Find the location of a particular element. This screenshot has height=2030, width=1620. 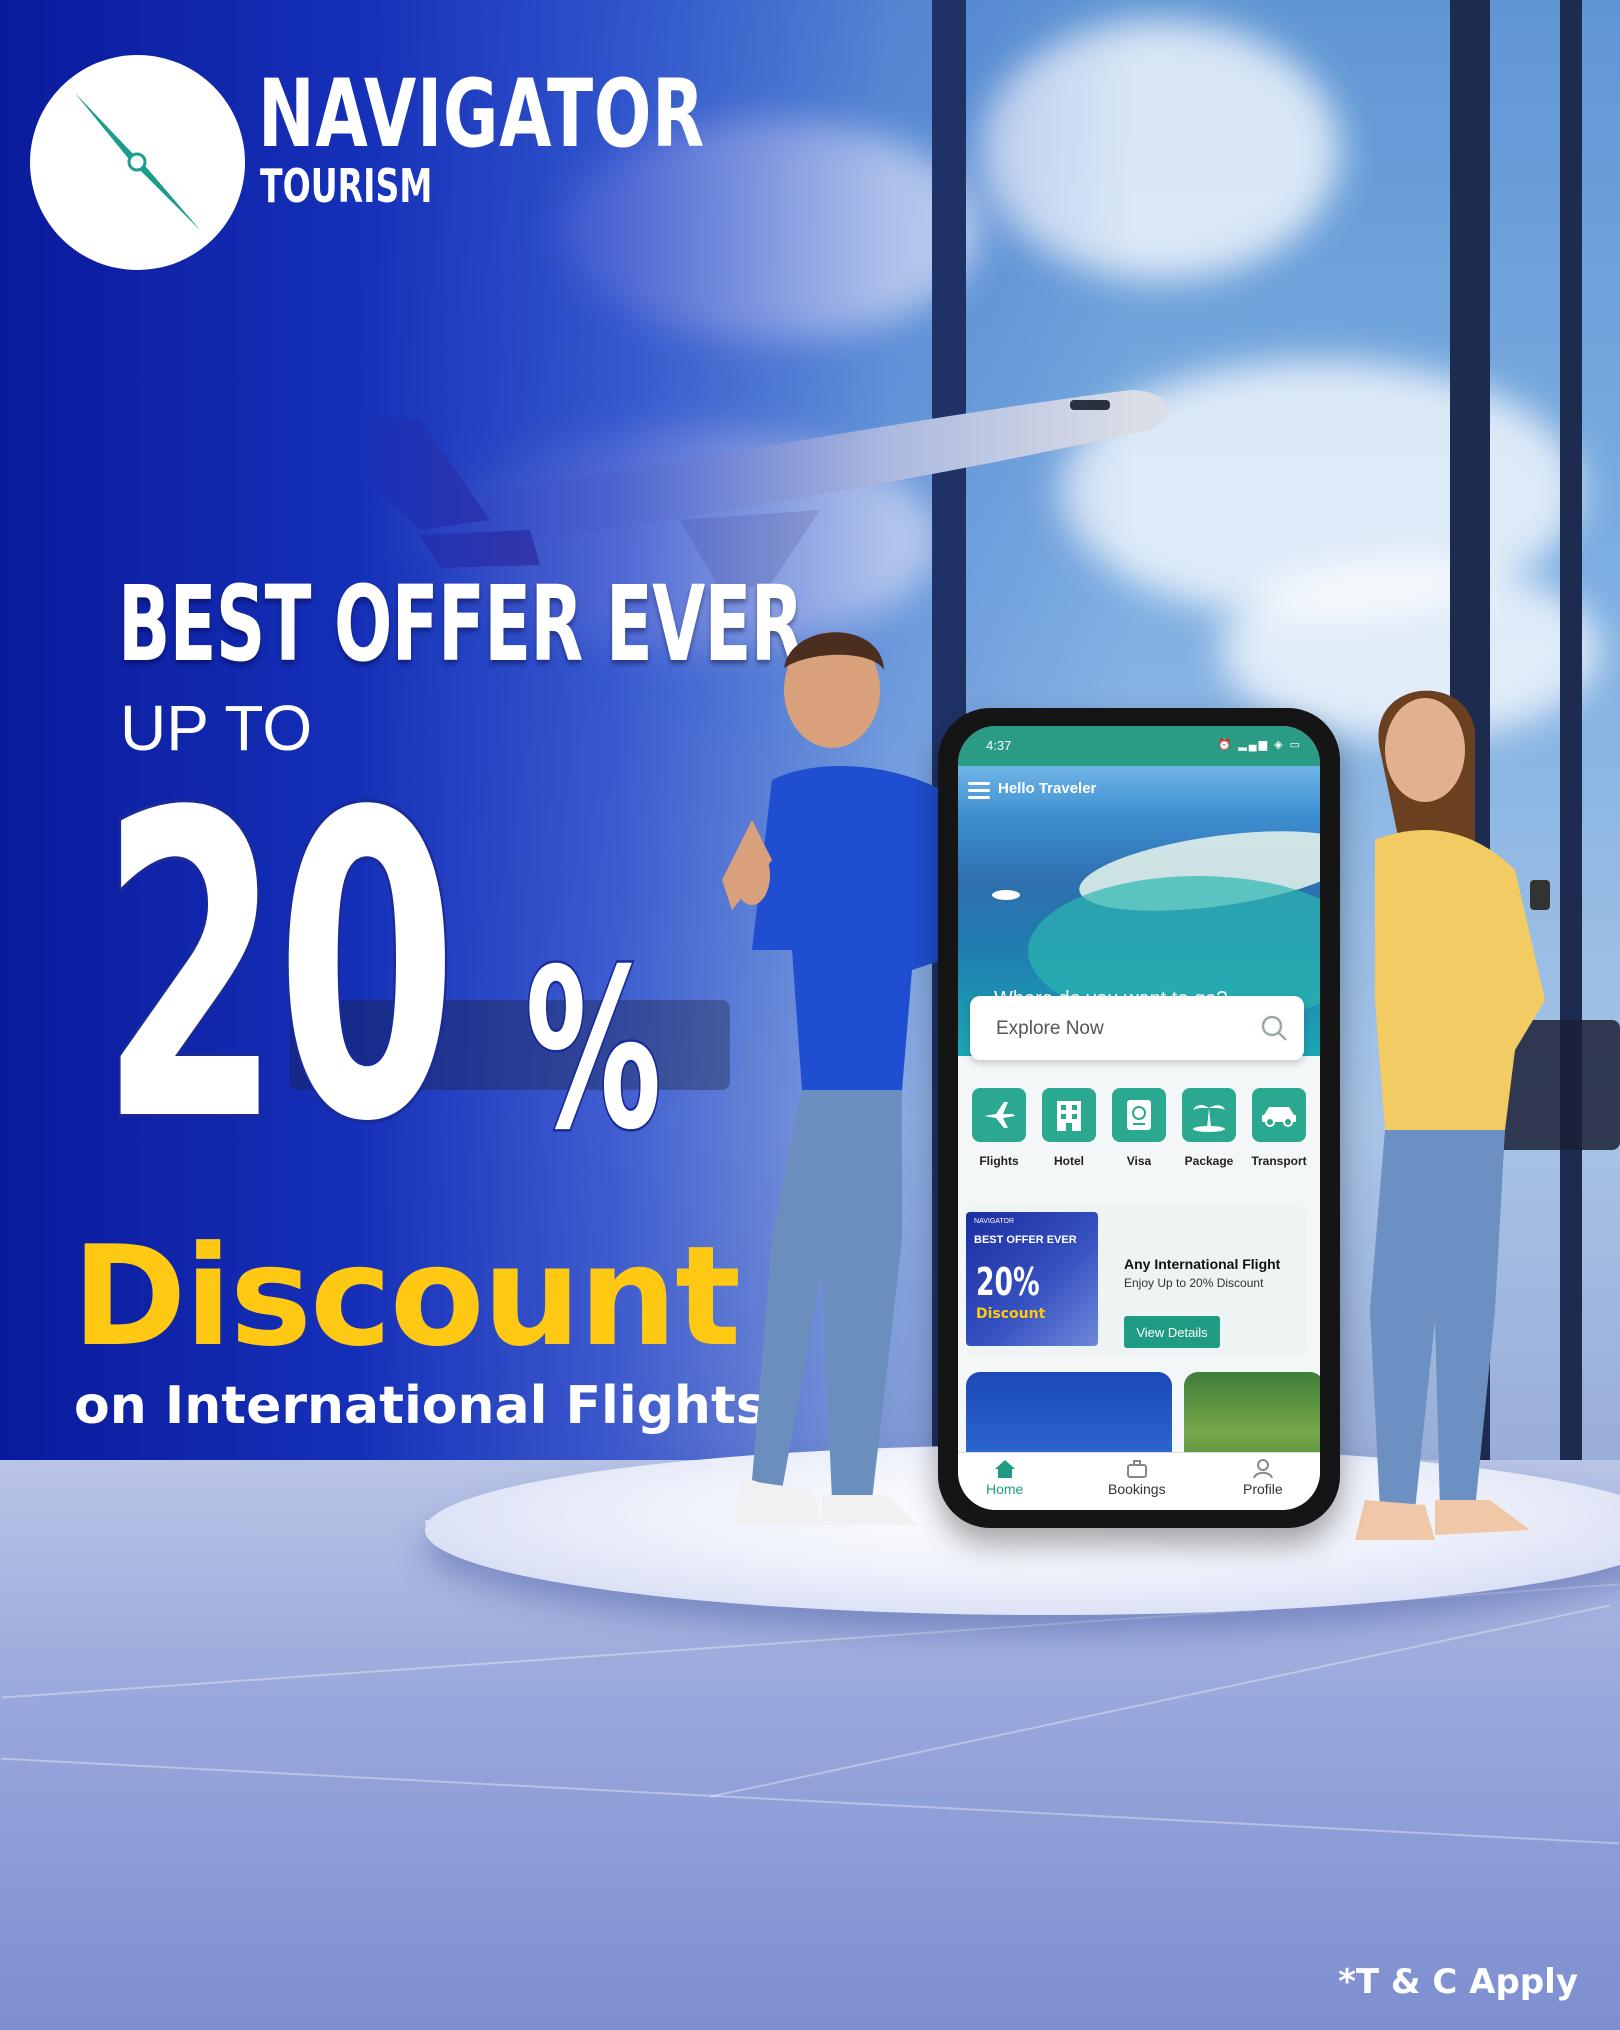

category-label: Visa is located at coordinates (1139, 1161).